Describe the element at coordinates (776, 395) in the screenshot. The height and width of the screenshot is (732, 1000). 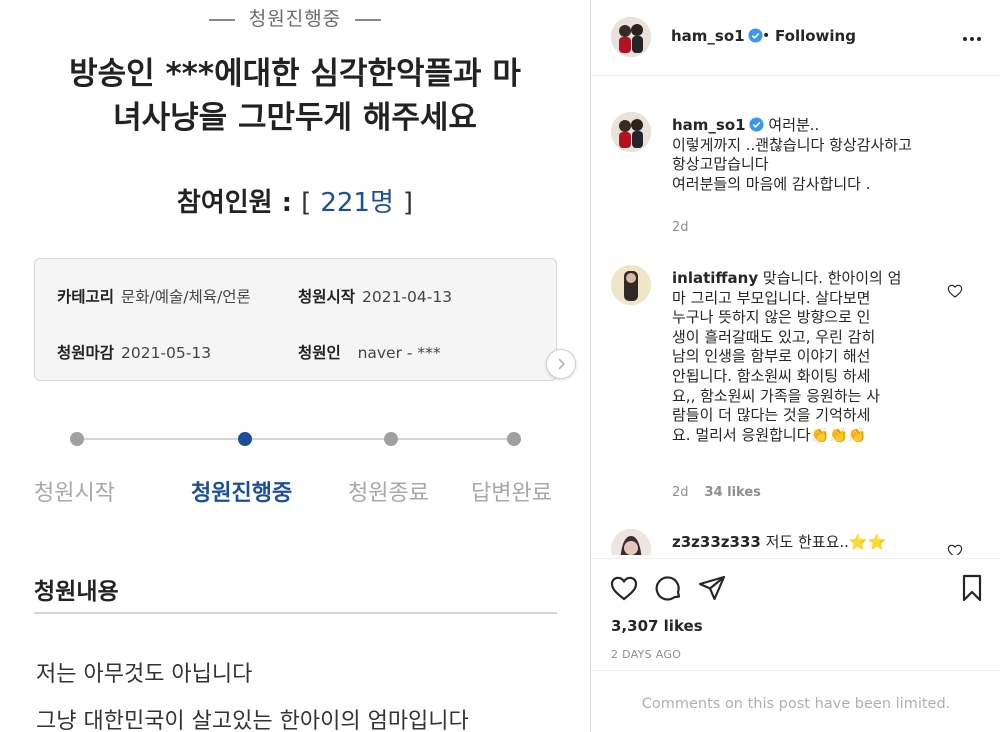
I see `comment-line: 요,, 함소원씨 가족을 응원하는 사` at that location.